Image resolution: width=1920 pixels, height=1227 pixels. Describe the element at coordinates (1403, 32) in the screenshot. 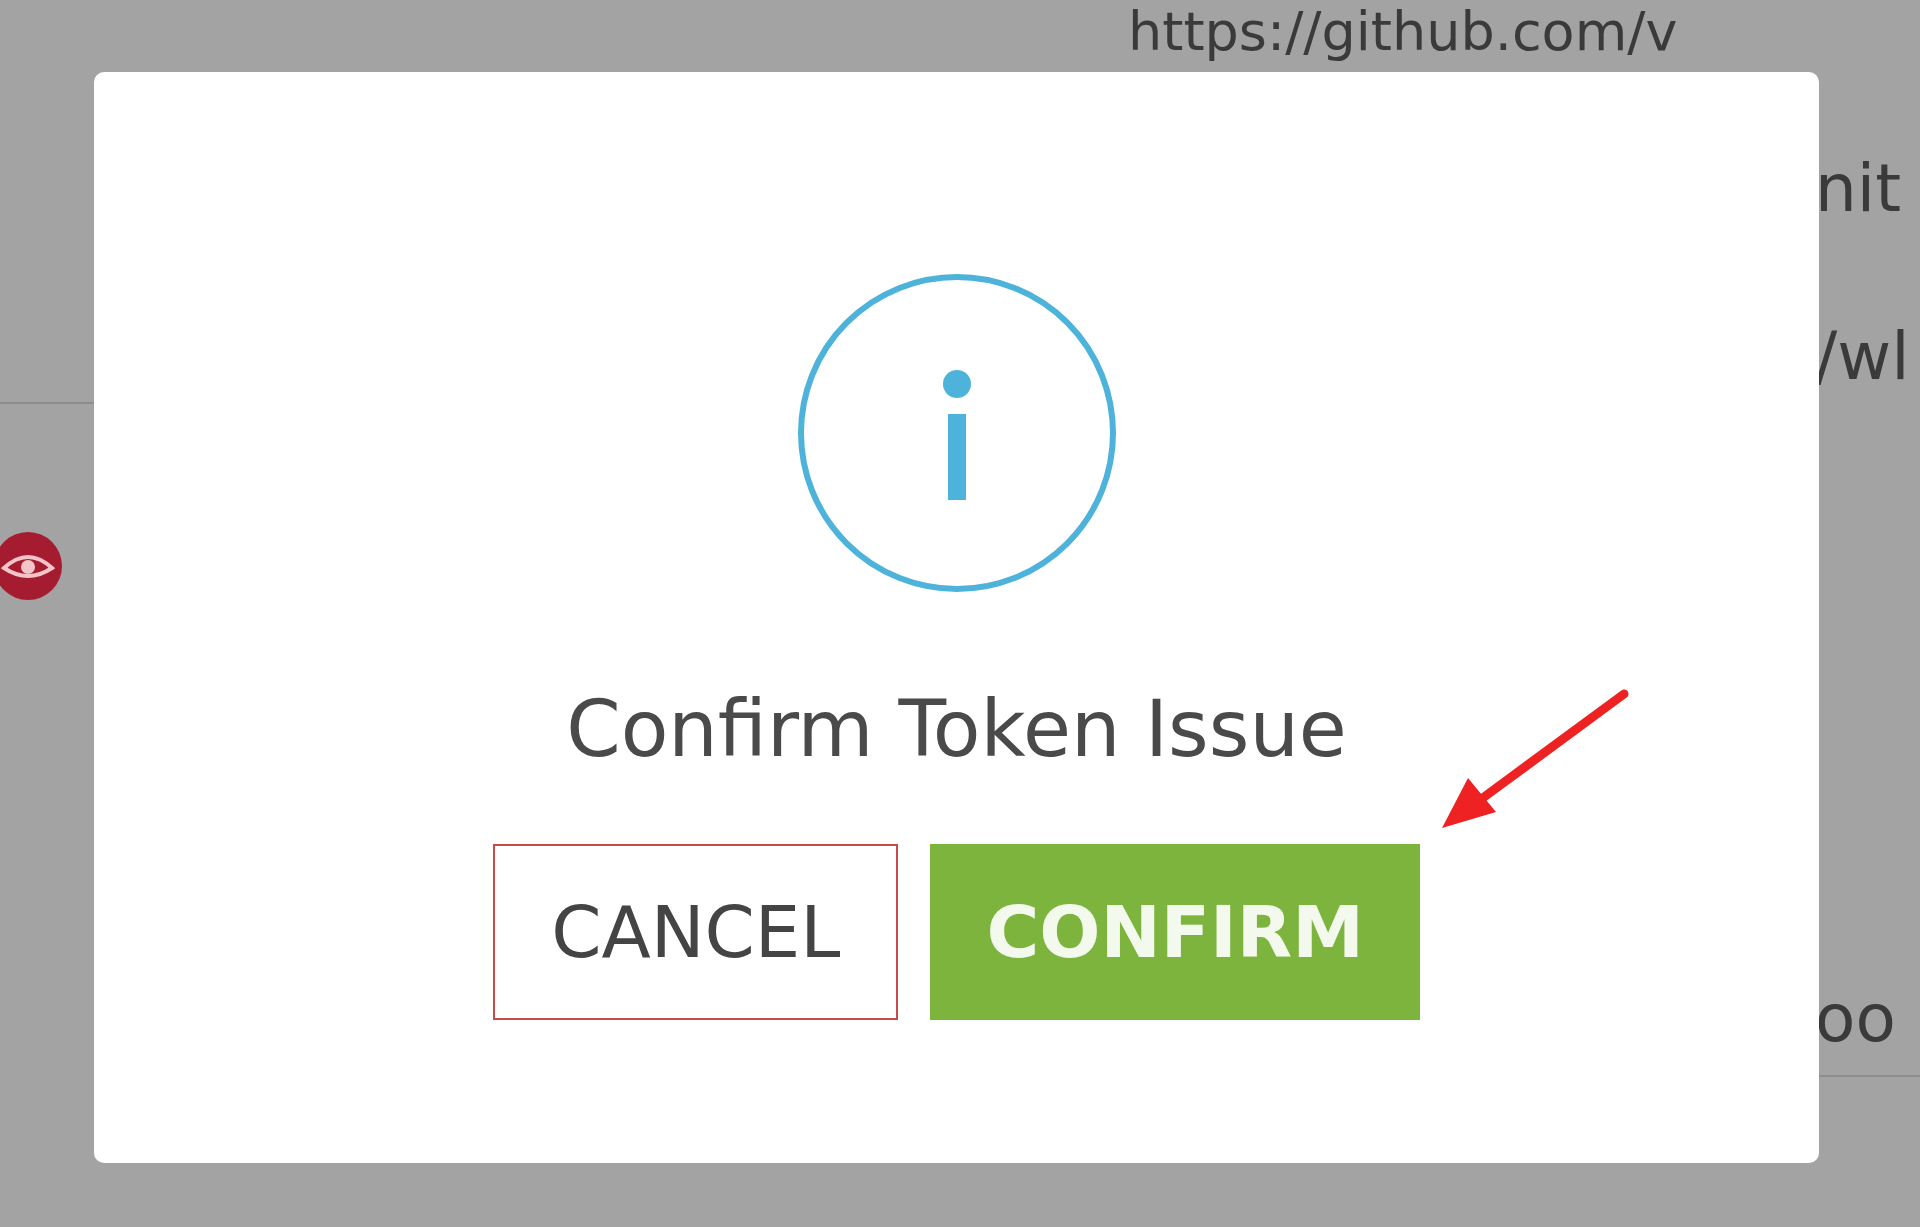

I see `url-text: https://github.com/v` at that location.